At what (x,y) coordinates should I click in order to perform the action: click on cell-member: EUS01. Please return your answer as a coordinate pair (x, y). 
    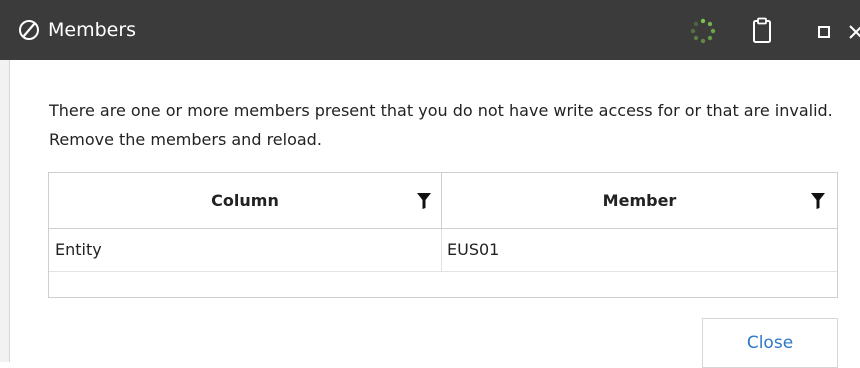
    Looking at the image, I should click on (473, 249).